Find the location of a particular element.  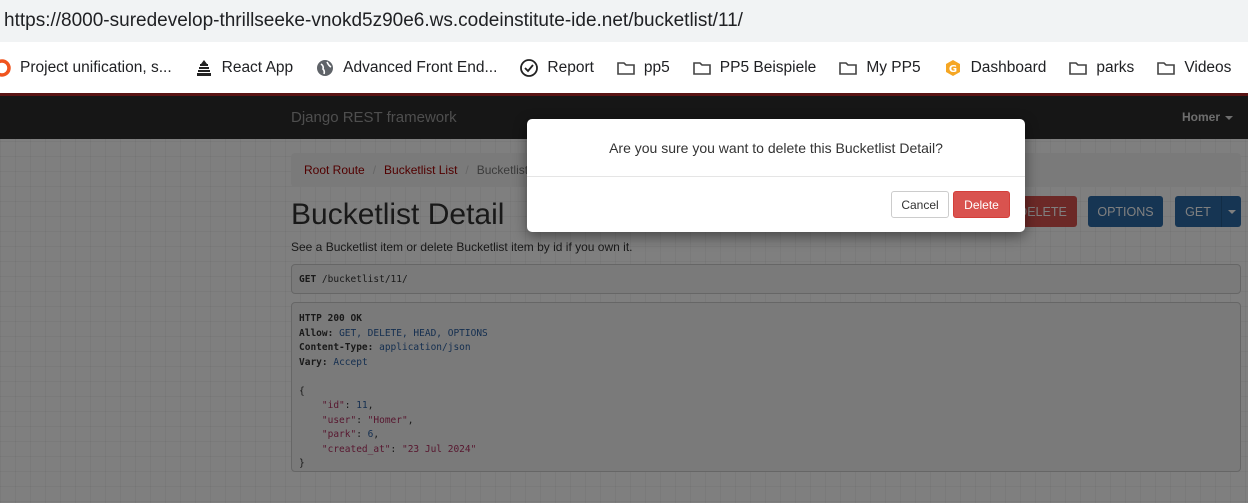

react-app-icon is located at coordinates (204, 68).